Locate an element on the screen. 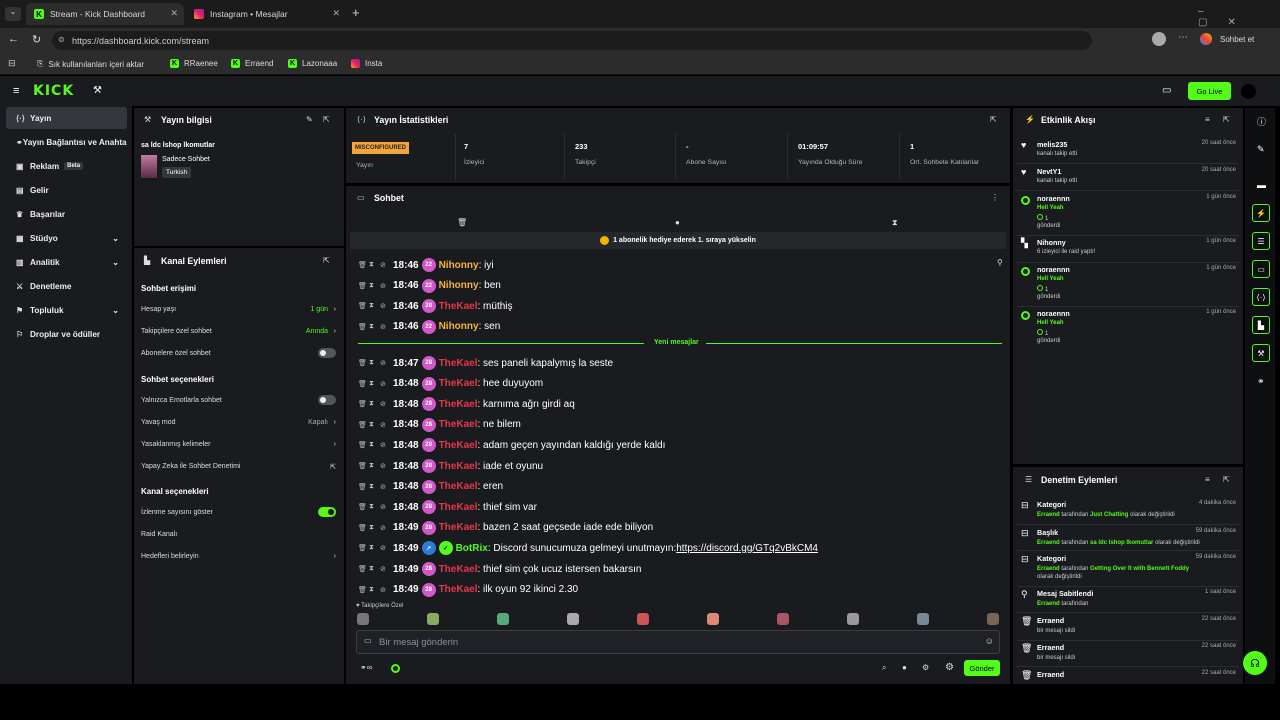  followers-only-row: Takipçilere özel sohbet Anında › is located at coordinates (238, 331).